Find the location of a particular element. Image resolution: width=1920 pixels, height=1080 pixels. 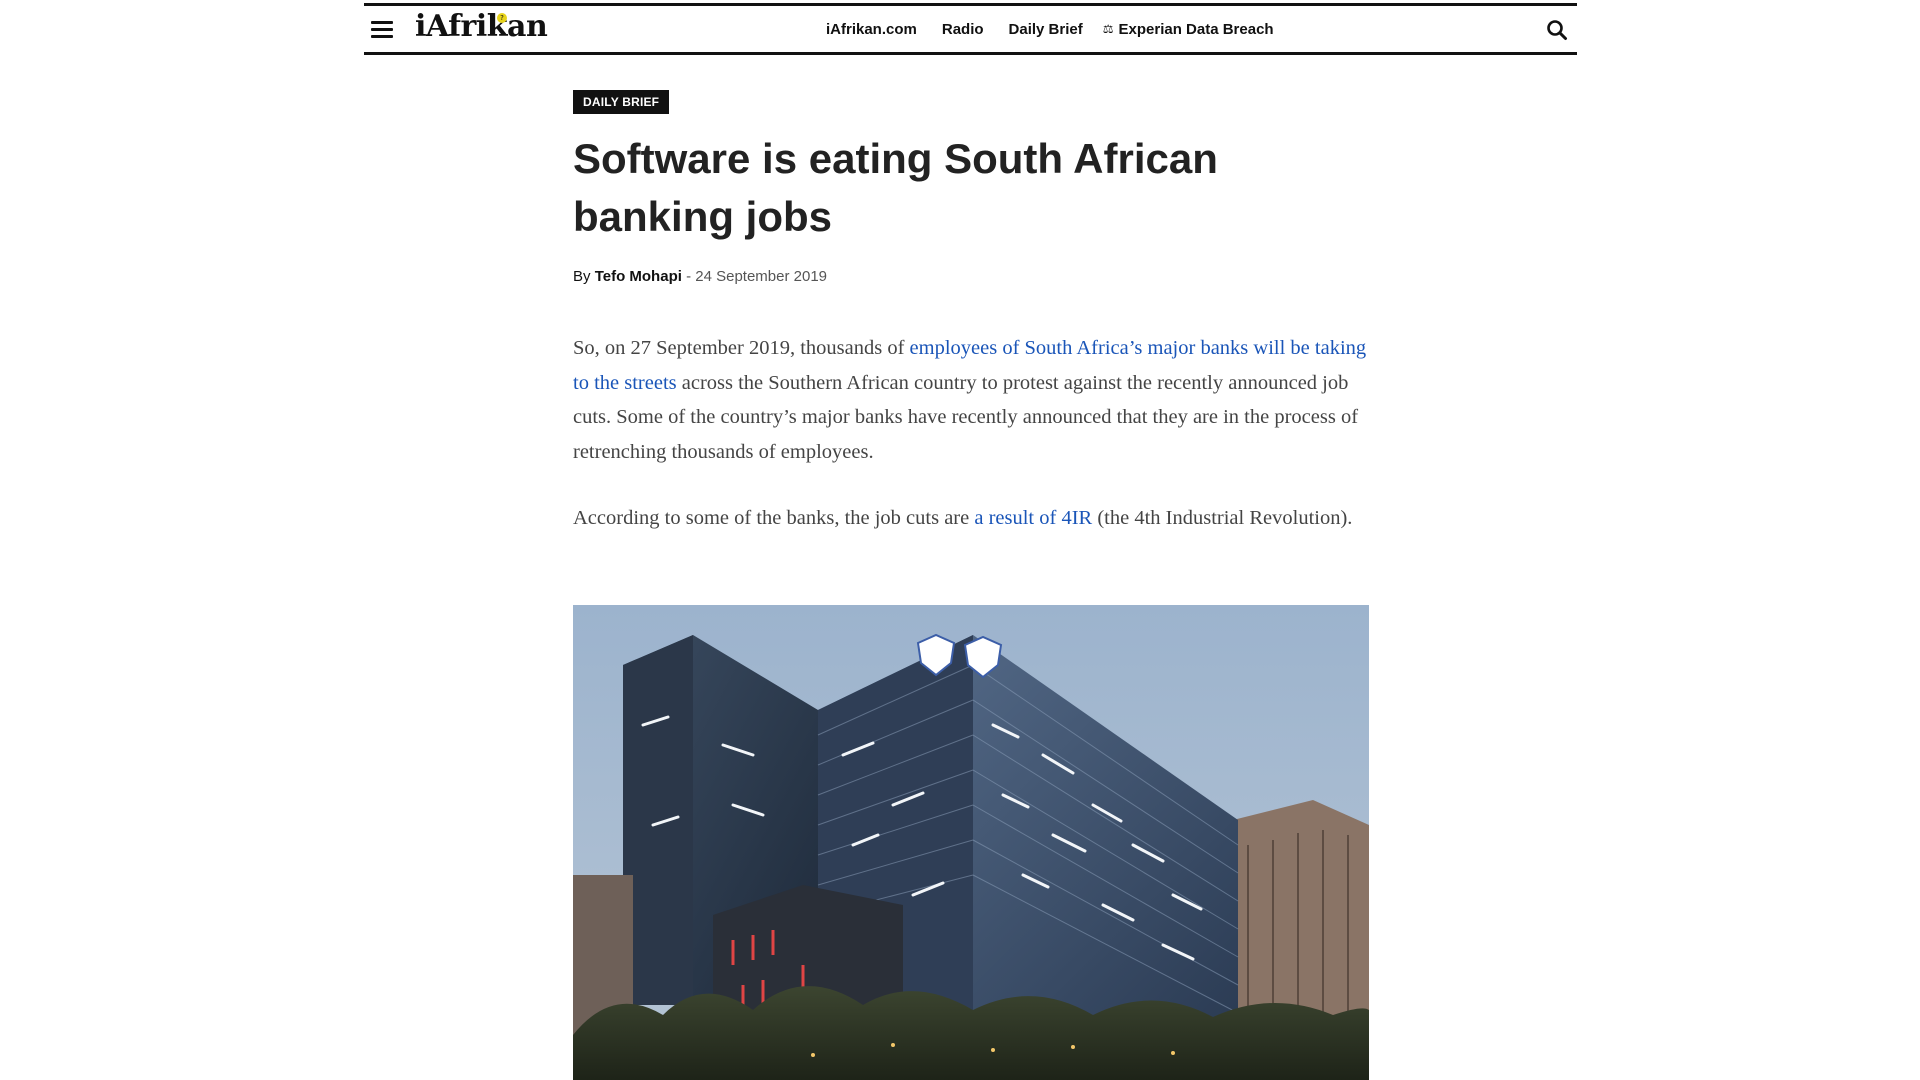

nav-item-label: Experian Data Breach is located at coordinates (1196, 29).